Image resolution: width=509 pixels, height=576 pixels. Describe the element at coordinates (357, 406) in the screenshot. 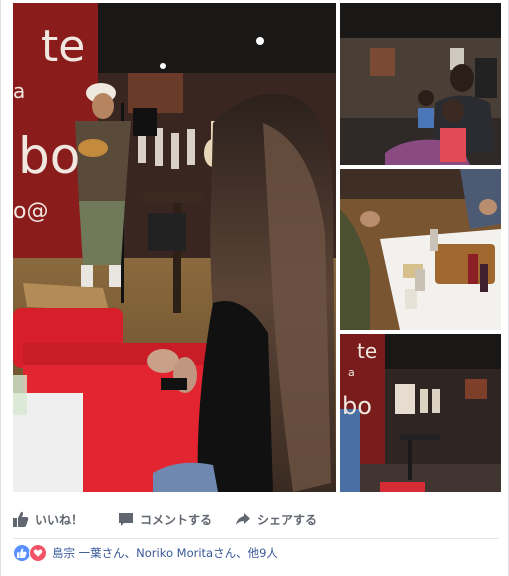

I see `sign-text-bo-thumb: bo` at that location.